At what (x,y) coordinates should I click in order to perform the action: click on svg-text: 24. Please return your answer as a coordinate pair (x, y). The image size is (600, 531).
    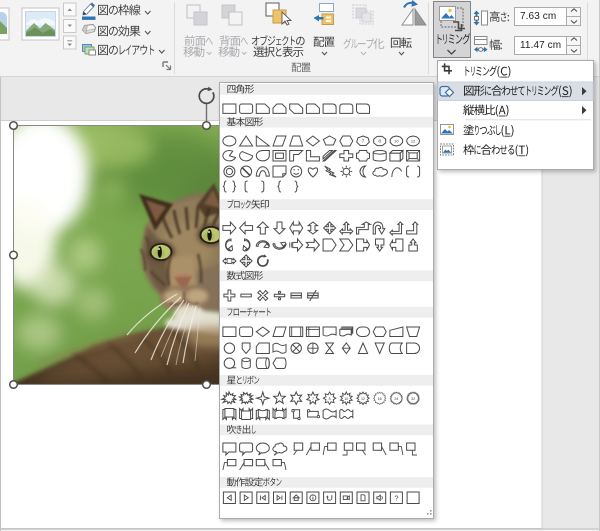
    Looking at the image, I should click on (396, 399).